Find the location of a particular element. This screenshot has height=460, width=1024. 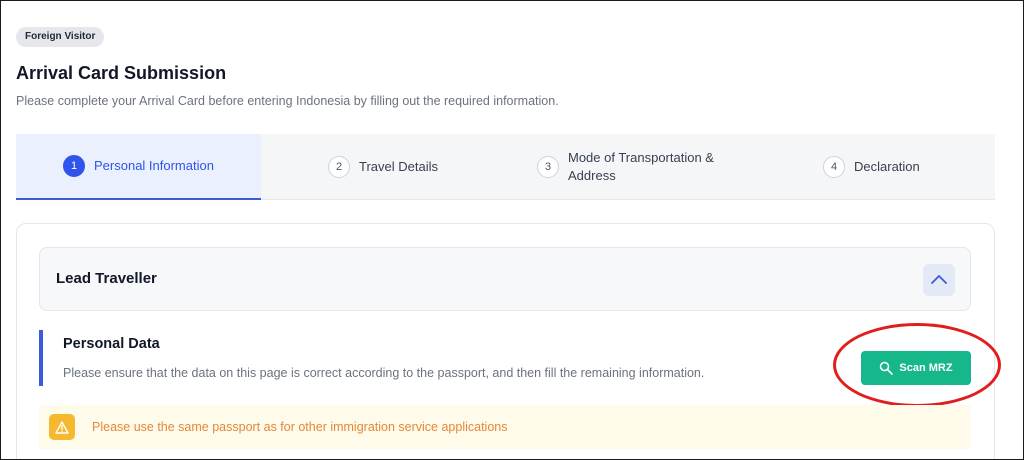

scan-mrz-button: Scan MRZ is located at coordinates (916, 368).